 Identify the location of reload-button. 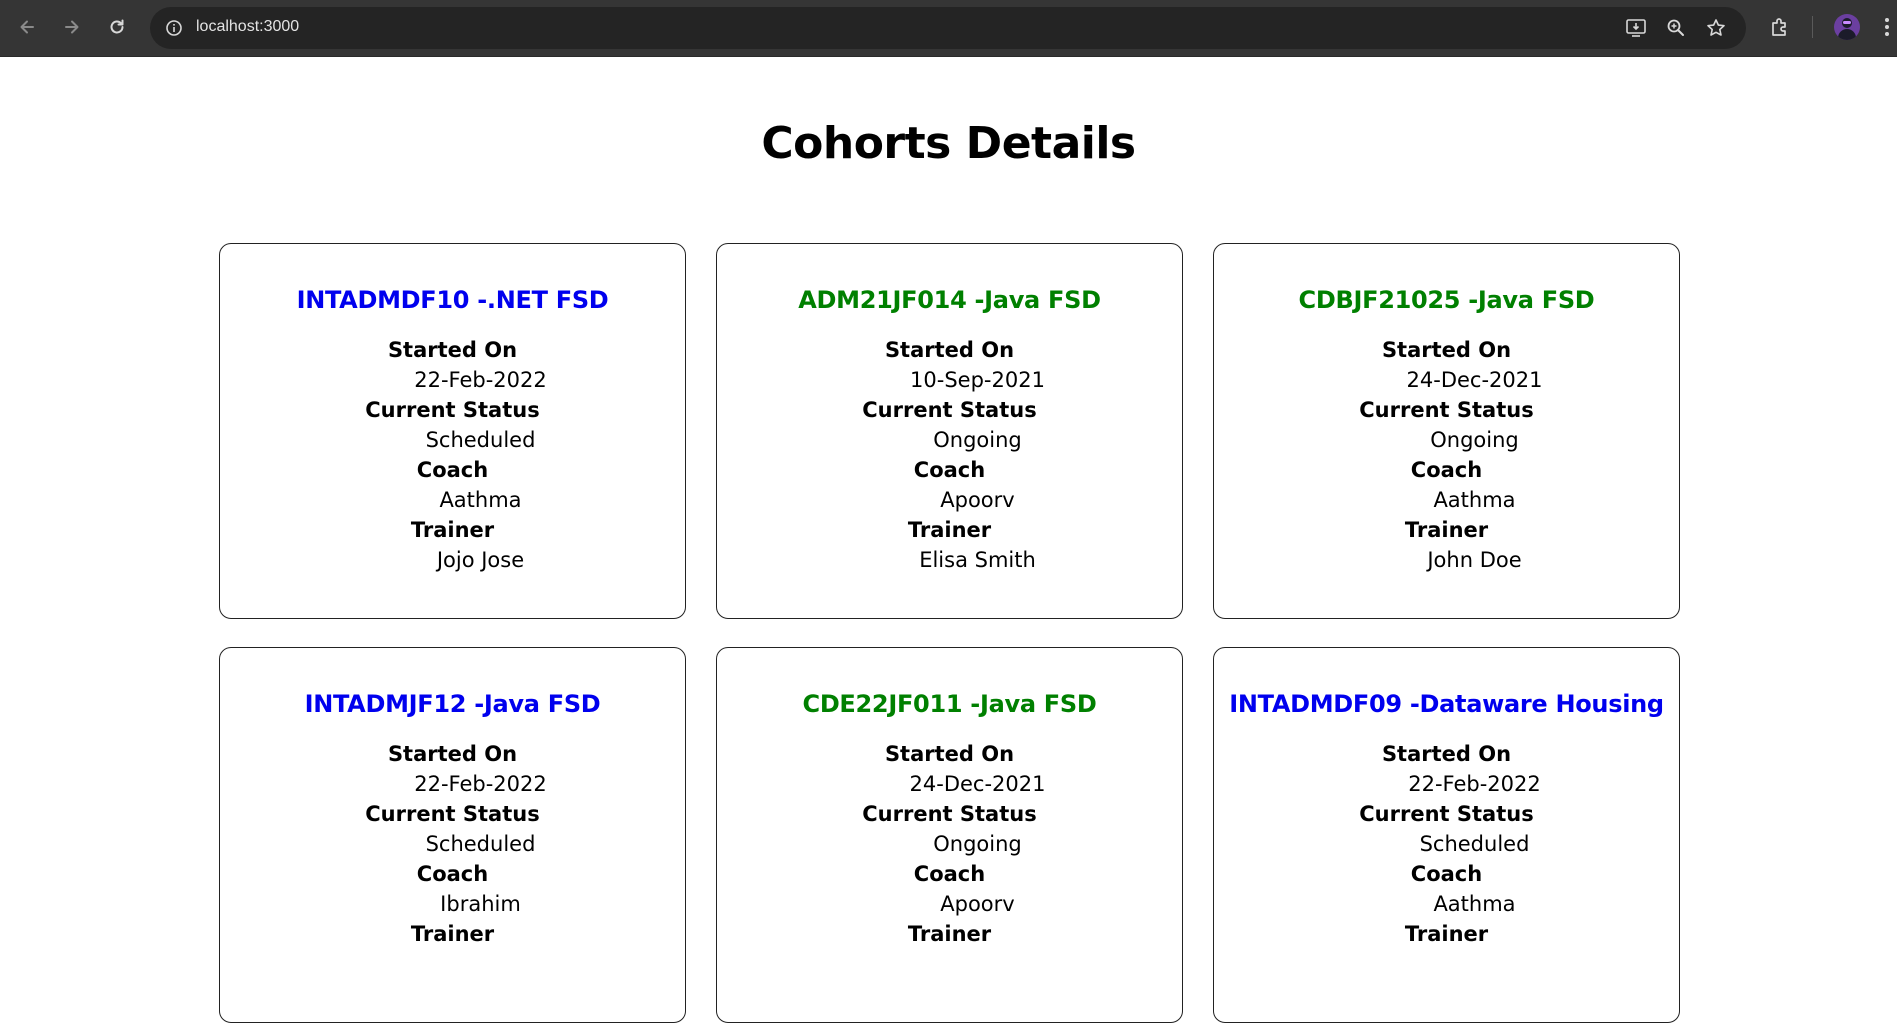
(117, 27).